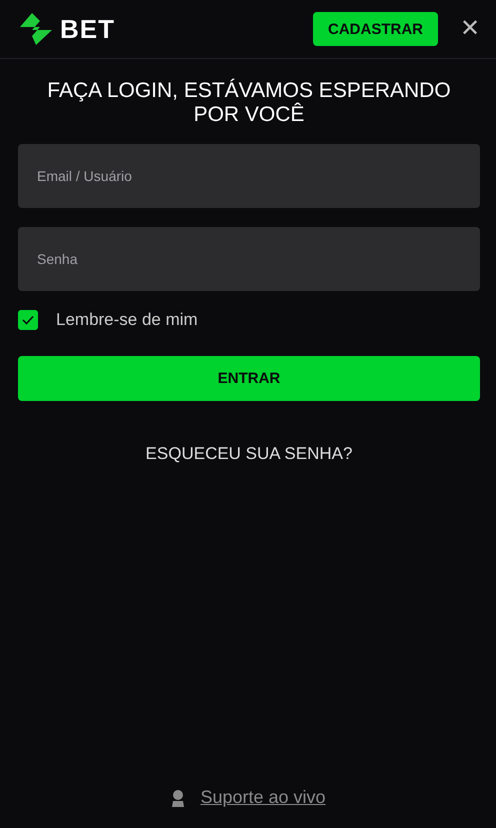  What do you see at coordinates (249, 176) in the screenshot?
I see `input-field: Email / Usuário` at bounding box center [249, 176].